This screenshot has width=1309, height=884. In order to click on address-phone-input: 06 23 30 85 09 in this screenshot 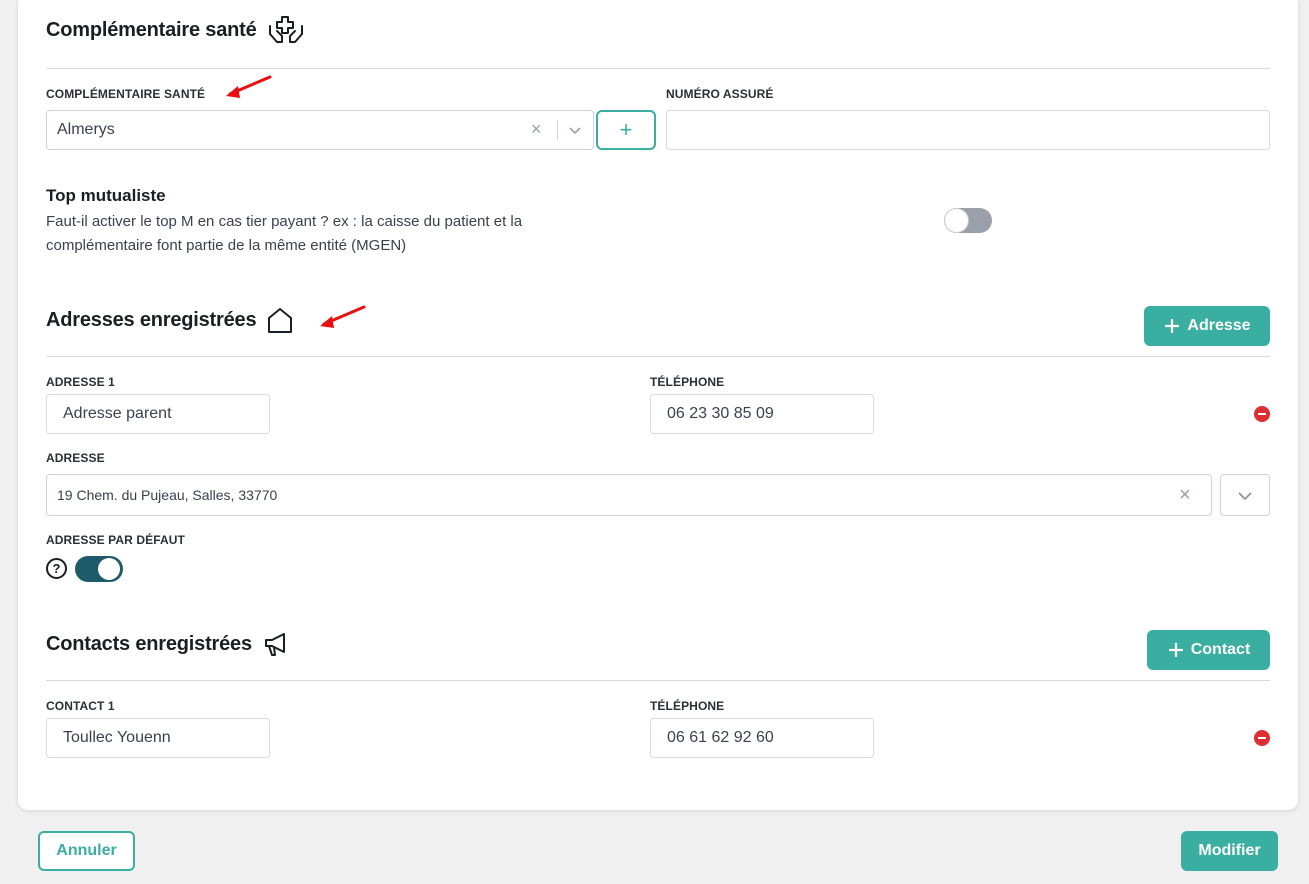, I will do `click(762, 414)`.